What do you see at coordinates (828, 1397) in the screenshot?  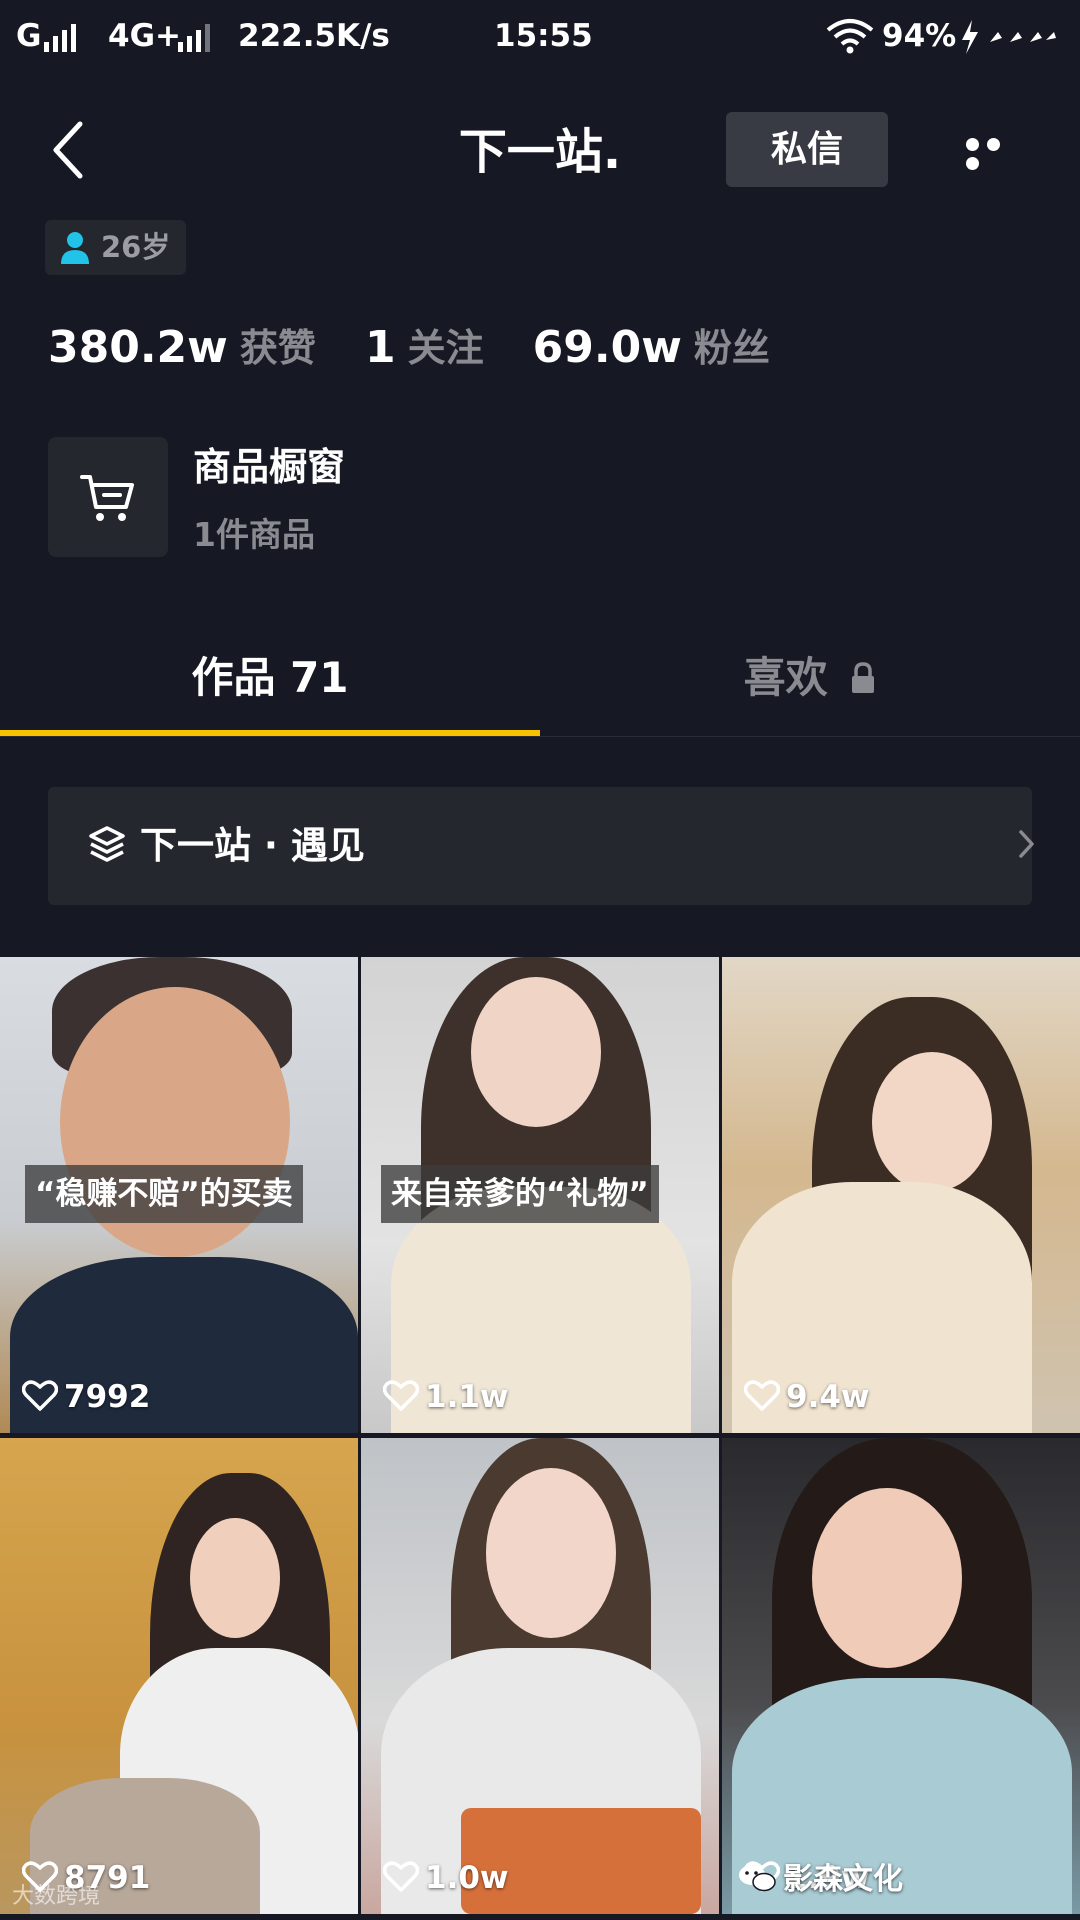 I see `video-likes-count: 9.4w` at bounding box center [828, 1397].